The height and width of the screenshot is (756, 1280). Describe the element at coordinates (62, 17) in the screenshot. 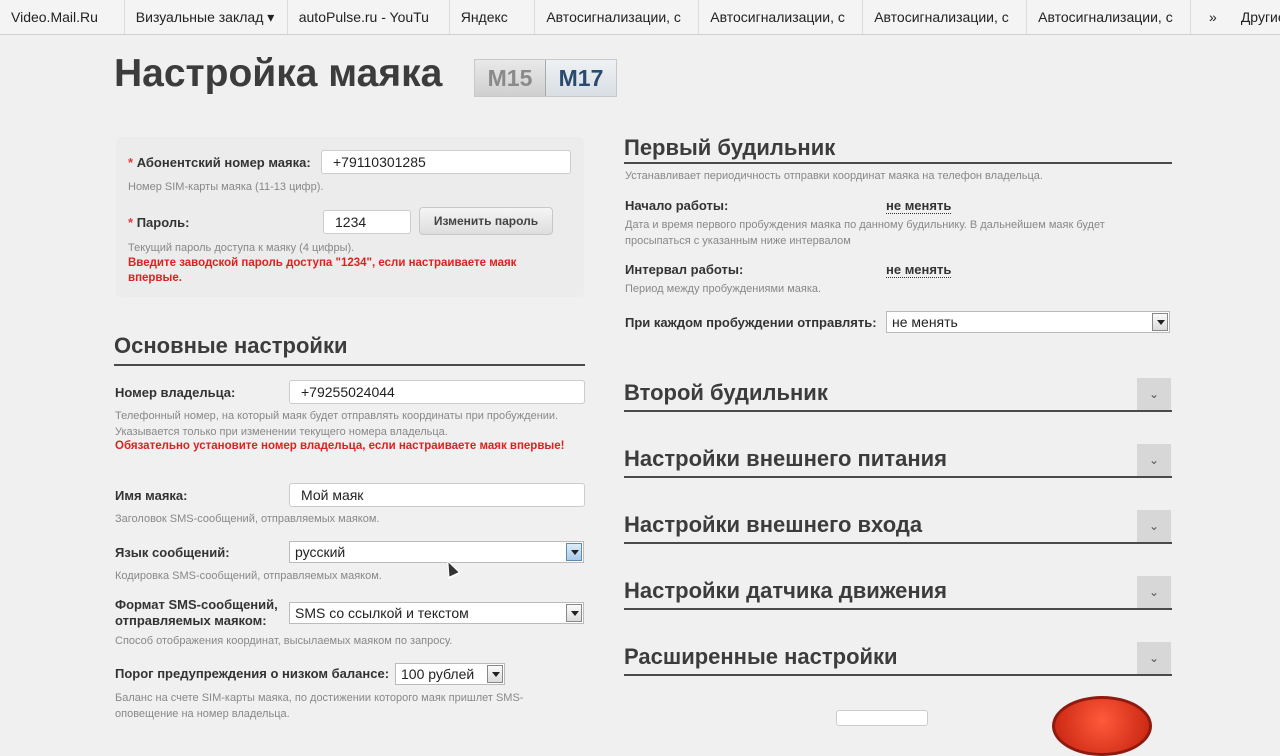

I see `bookmark-item: Video.Mail.Ru` at that location.